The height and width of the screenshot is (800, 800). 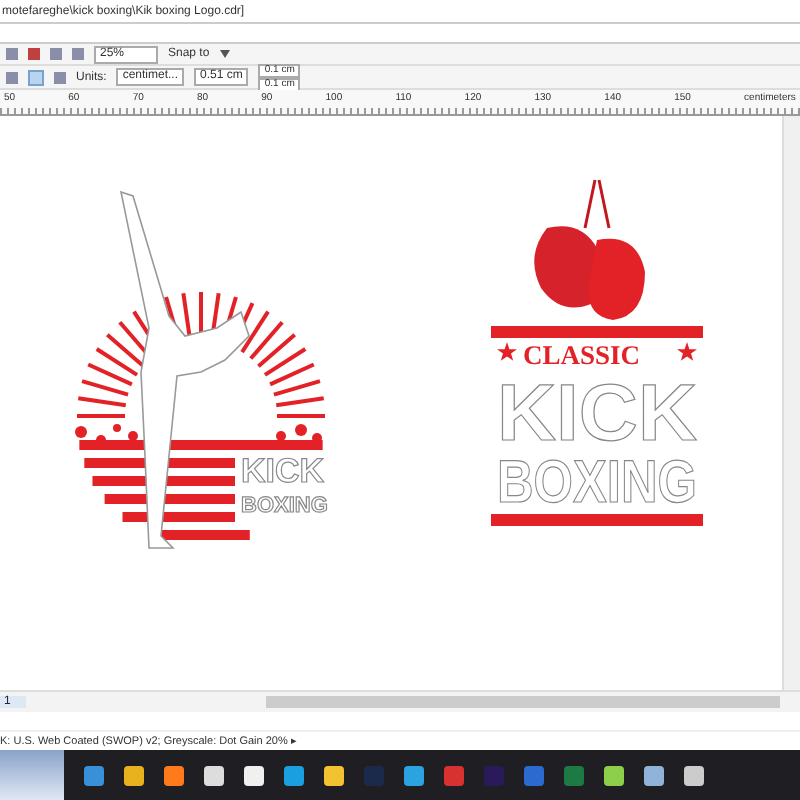 I want to click on logo-text: KICK, so click(x=283, y=471).